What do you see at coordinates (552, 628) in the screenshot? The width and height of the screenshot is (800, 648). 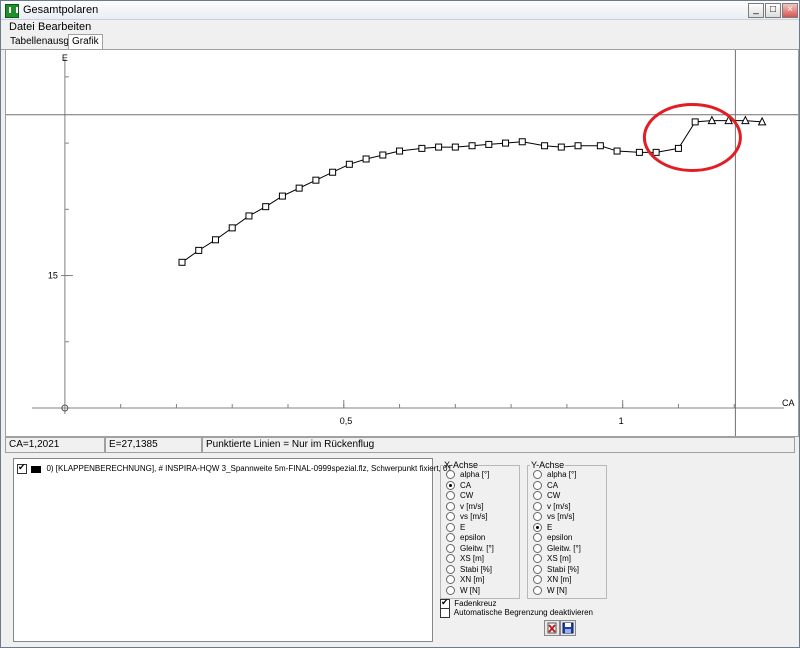 I see `export-button` at bounding box center [552, 628].